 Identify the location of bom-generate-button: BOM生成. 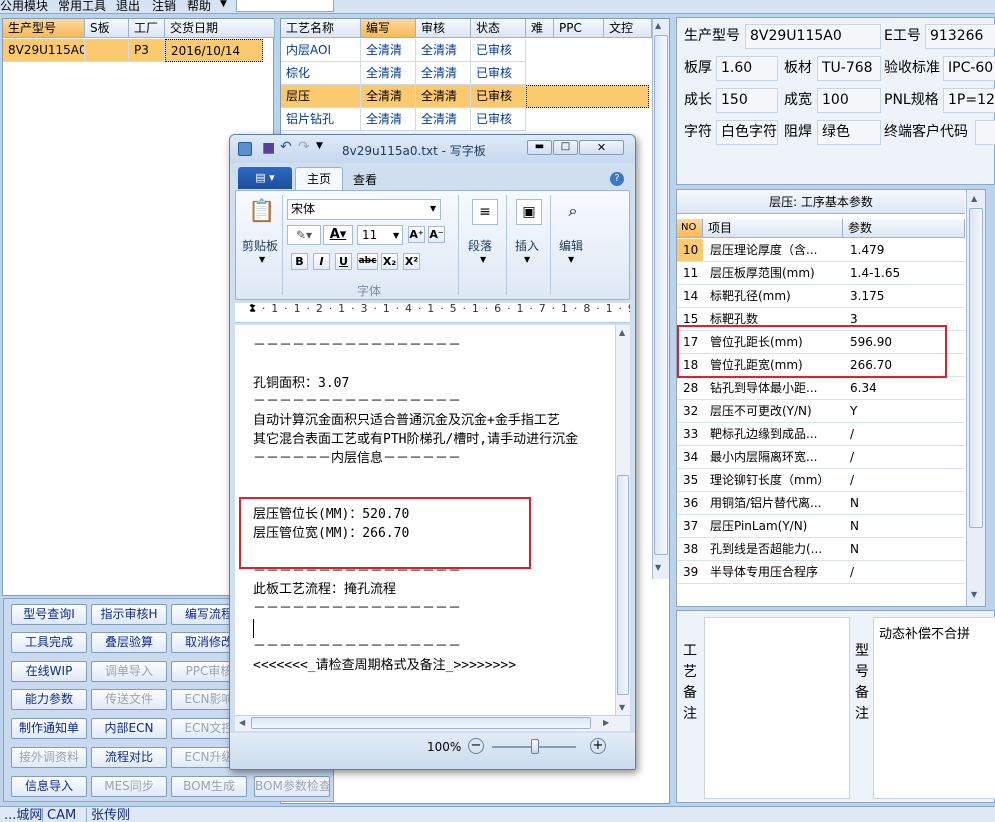
(209, 786).